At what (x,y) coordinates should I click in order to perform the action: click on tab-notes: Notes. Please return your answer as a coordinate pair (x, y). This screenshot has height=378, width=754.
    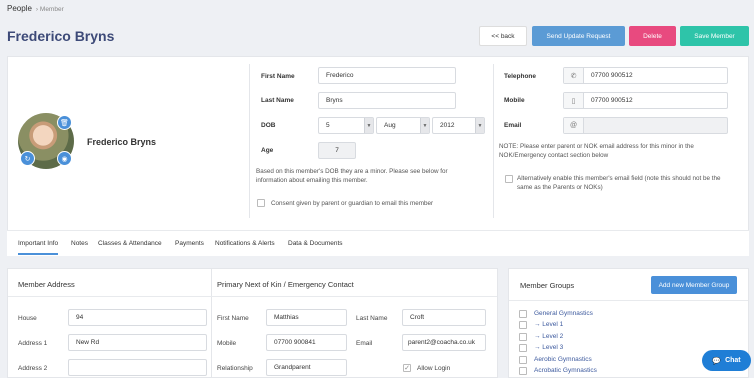
    Looking at the image, I should click on (79, 243).